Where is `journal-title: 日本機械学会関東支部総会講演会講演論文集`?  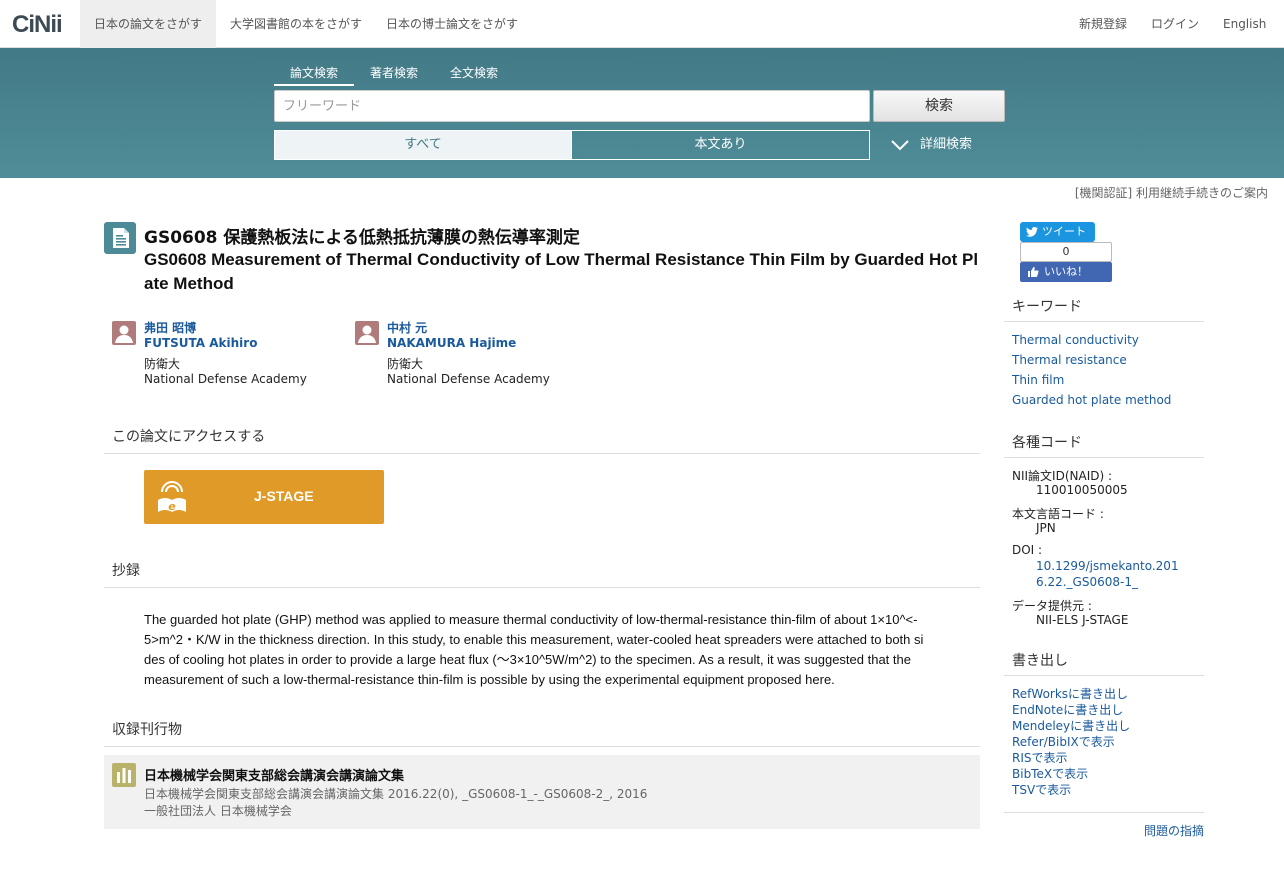 journal-title: 日本機械学会関東支部総会講演会講演論文集 is located at coordinates (274, 774).